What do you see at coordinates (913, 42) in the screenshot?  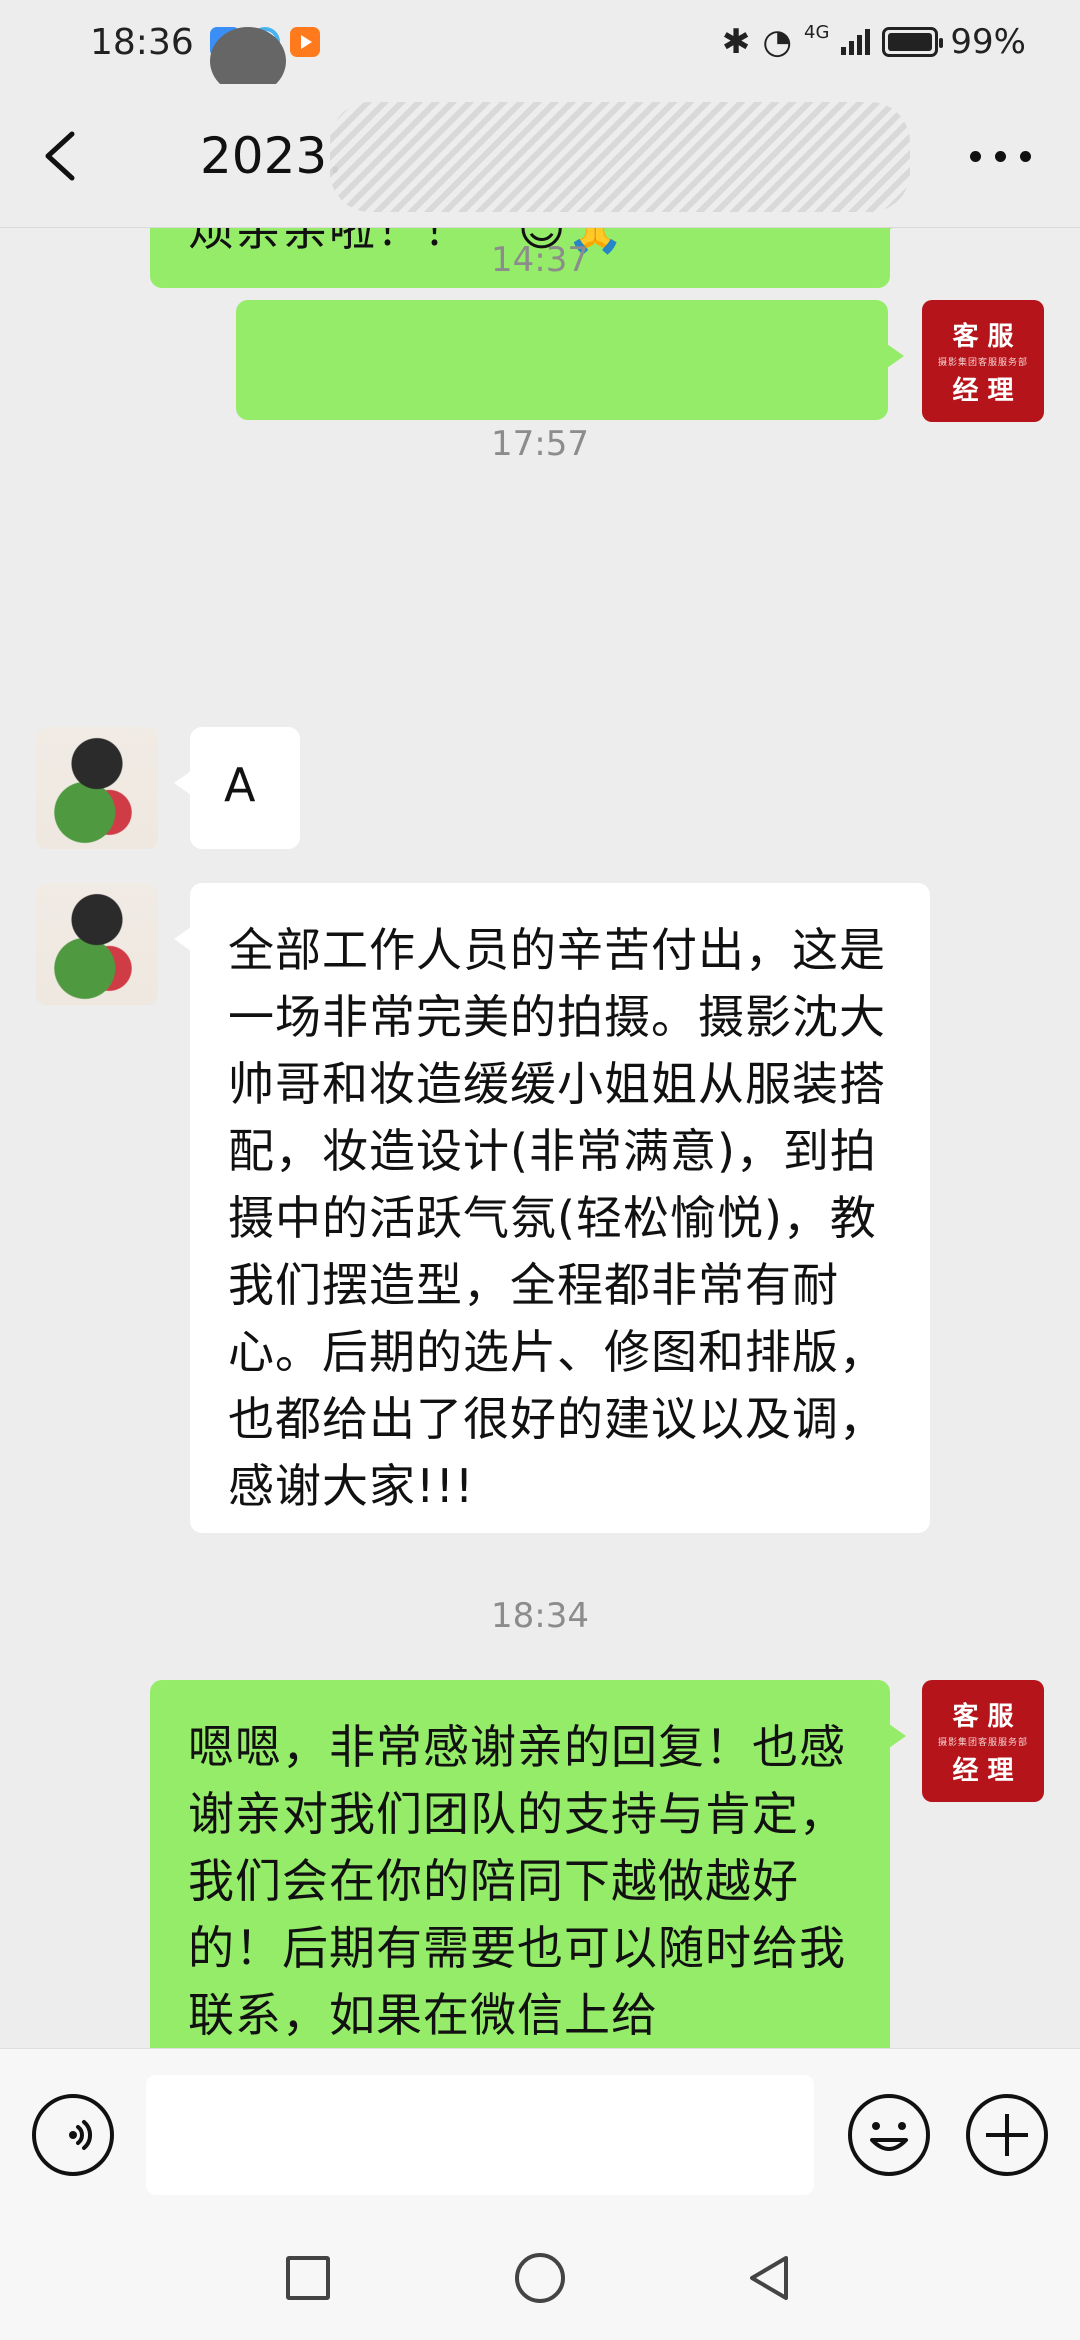 I see `battery-icon` at bounding box center [913, 42].